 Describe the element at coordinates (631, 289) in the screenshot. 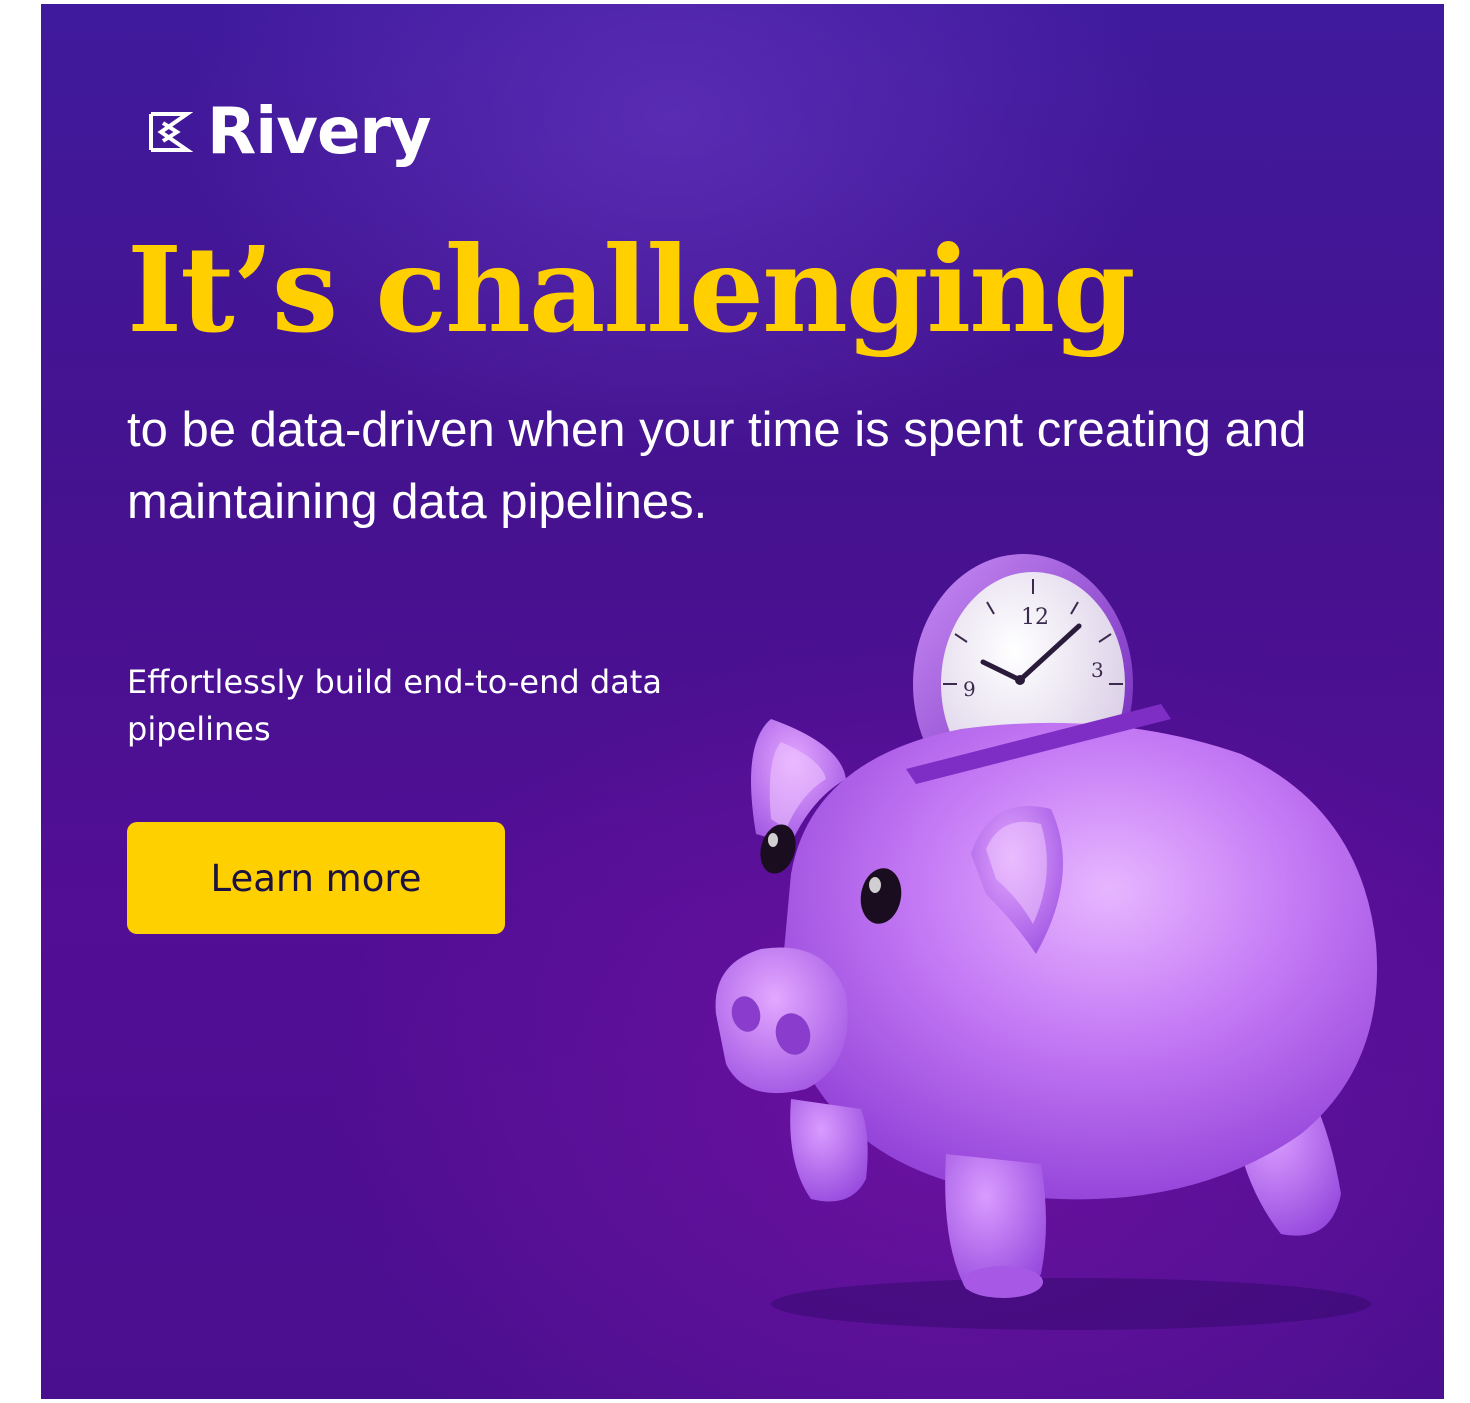

I see `headline: It’s challenging` at that location.